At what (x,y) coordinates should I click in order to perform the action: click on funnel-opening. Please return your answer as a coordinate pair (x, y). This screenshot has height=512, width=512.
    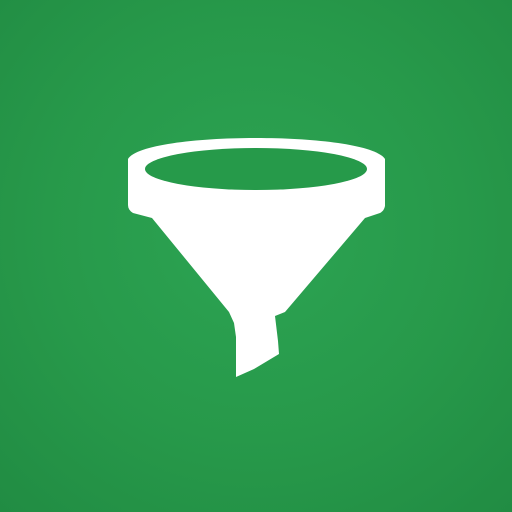
    Looking at the image, I should click on (256, 169).